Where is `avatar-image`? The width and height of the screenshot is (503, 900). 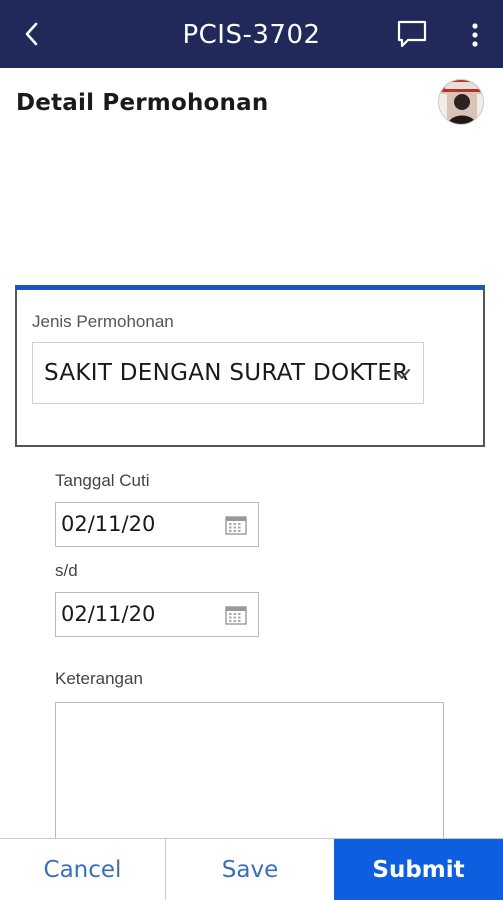 avatar-image is located at coordinates (461, 102).